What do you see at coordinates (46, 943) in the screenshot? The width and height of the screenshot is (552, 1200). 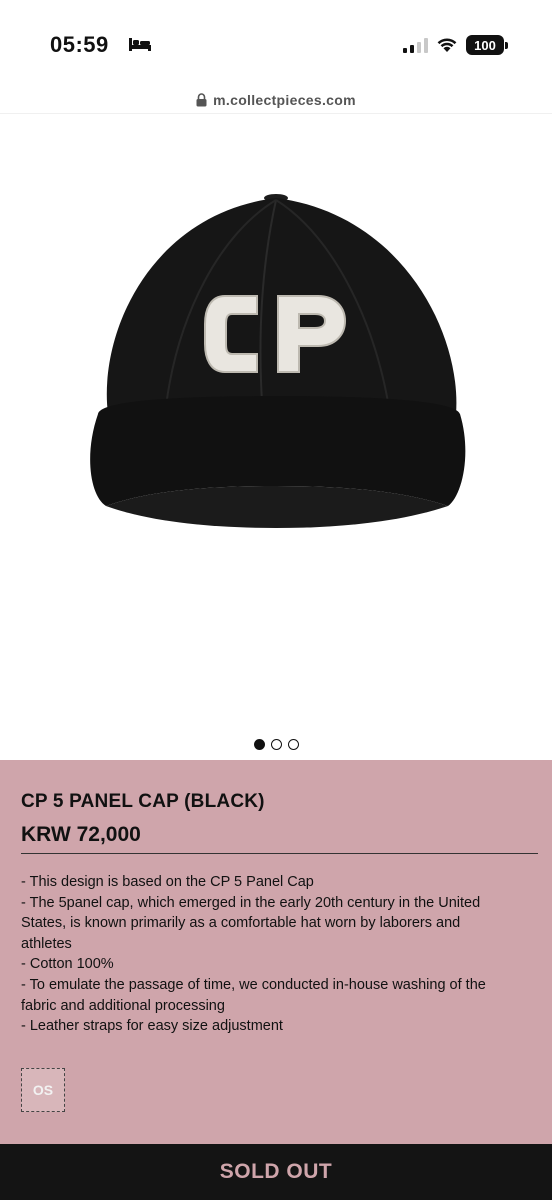 I see `description-line: athletes` at bounding box center [46, 943].